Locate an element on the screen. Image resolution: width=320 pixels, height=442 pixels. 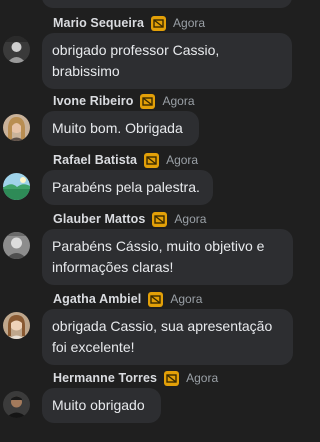
message-bubble: Parabéns pela palestra. is located at coordinates (127, 187).